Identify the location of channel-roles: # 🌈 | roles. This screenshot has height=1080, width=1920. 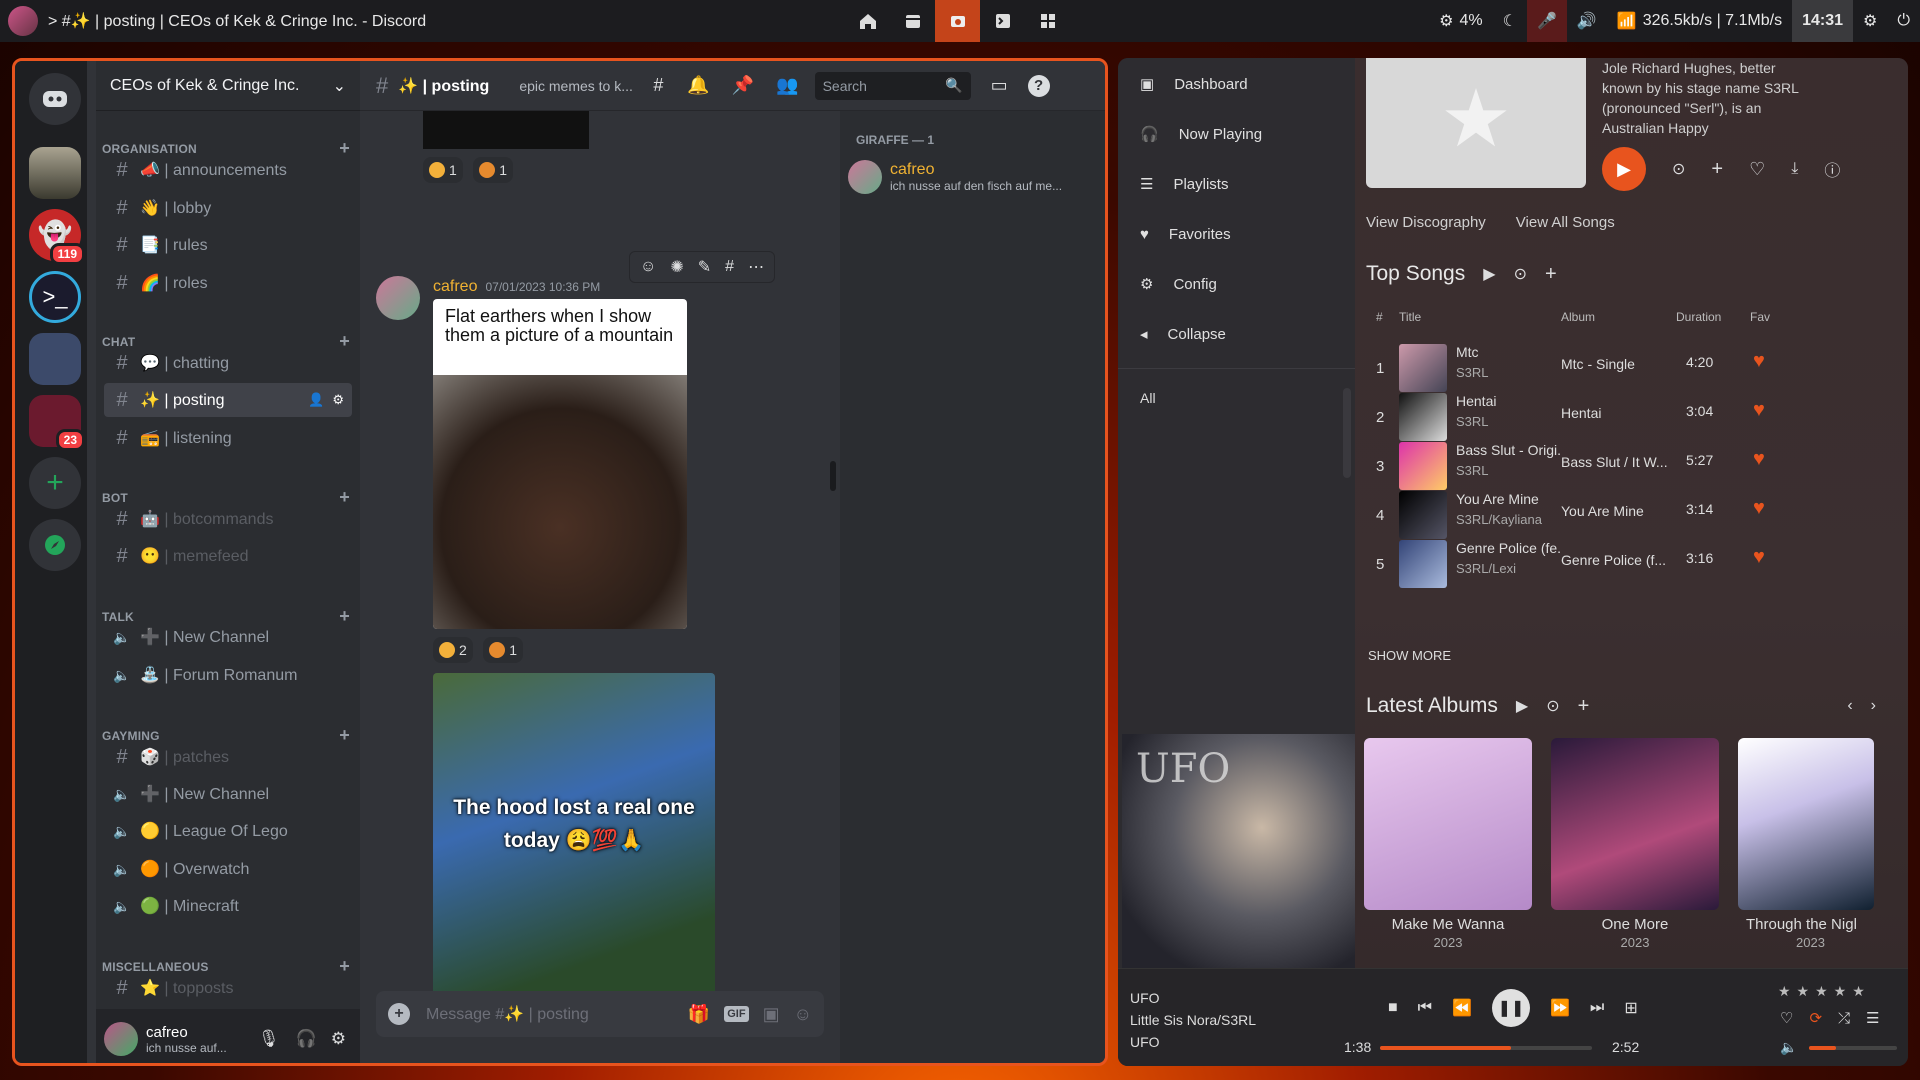
(228, 283).